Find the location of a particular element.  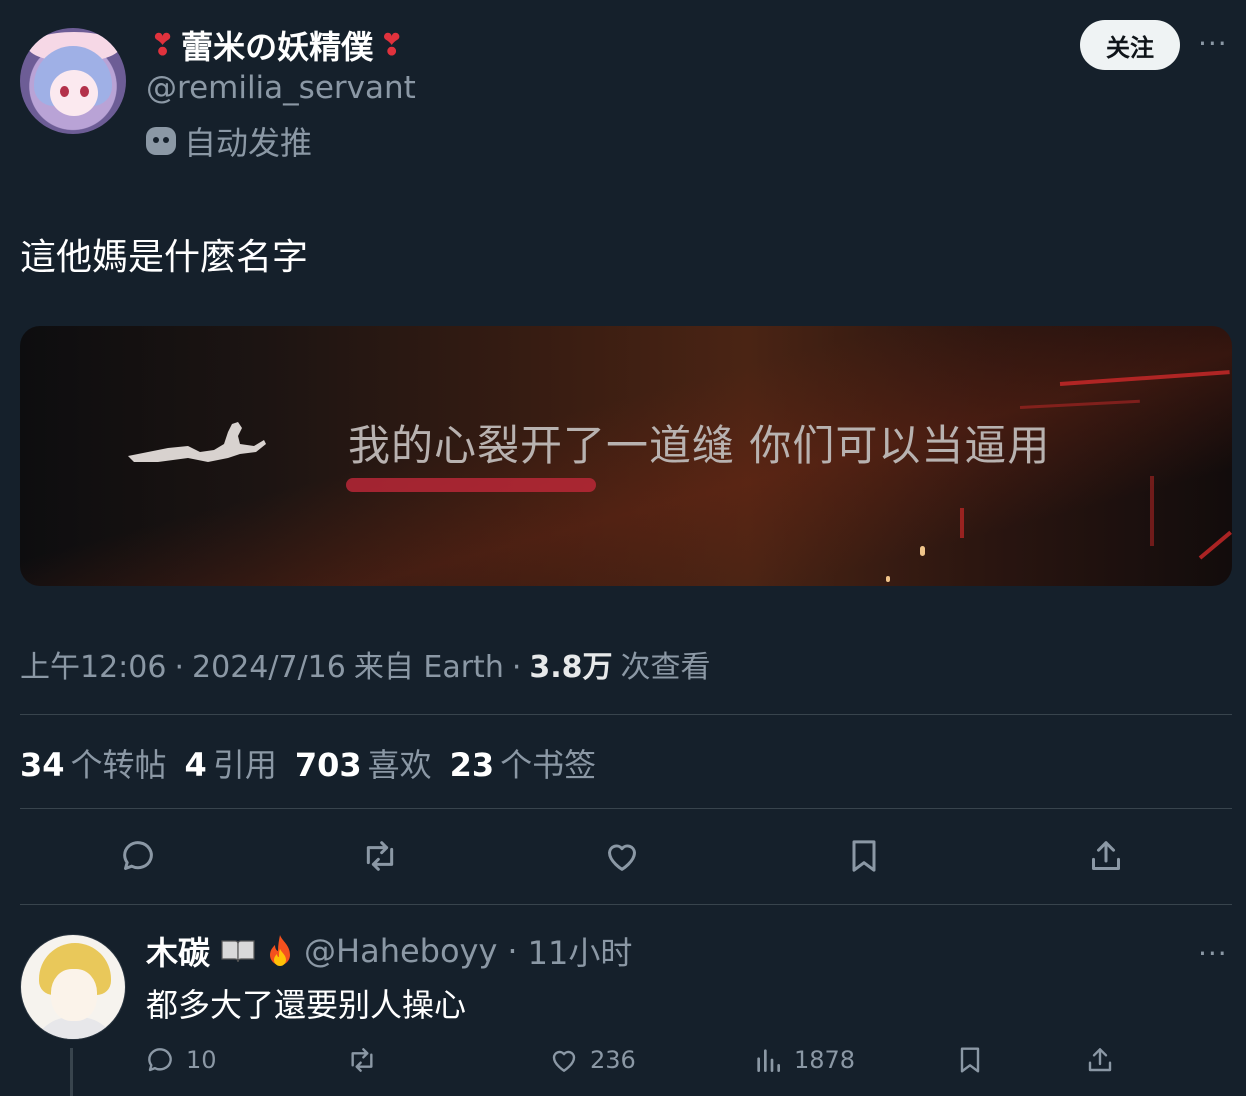

reposts-stat: 34 个转帖 is located at coordinates (93, 763).